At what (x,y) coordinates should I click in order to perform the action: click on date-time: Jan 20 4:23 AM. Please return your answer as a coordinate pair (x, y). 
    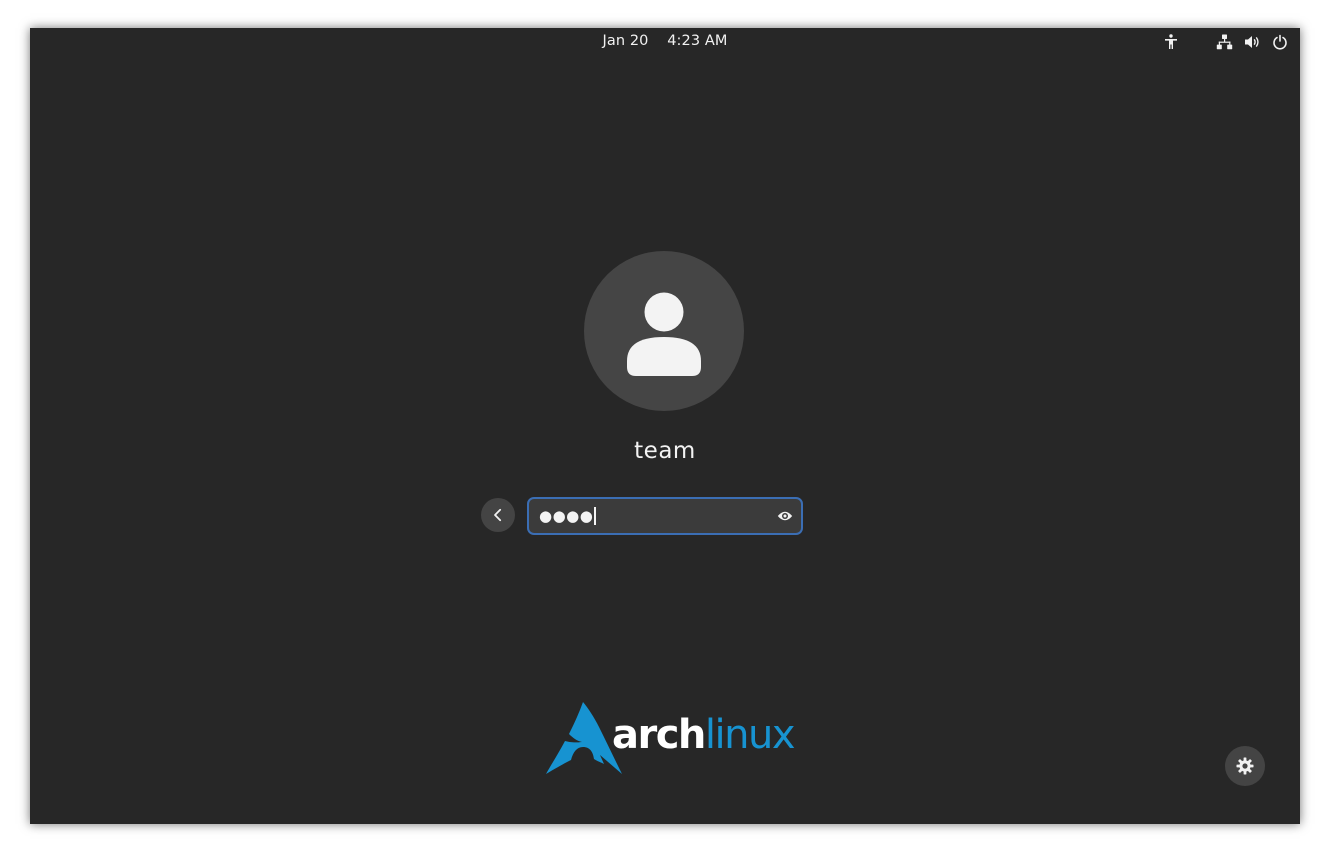
    Looking at the image, I should click on (665, 41).